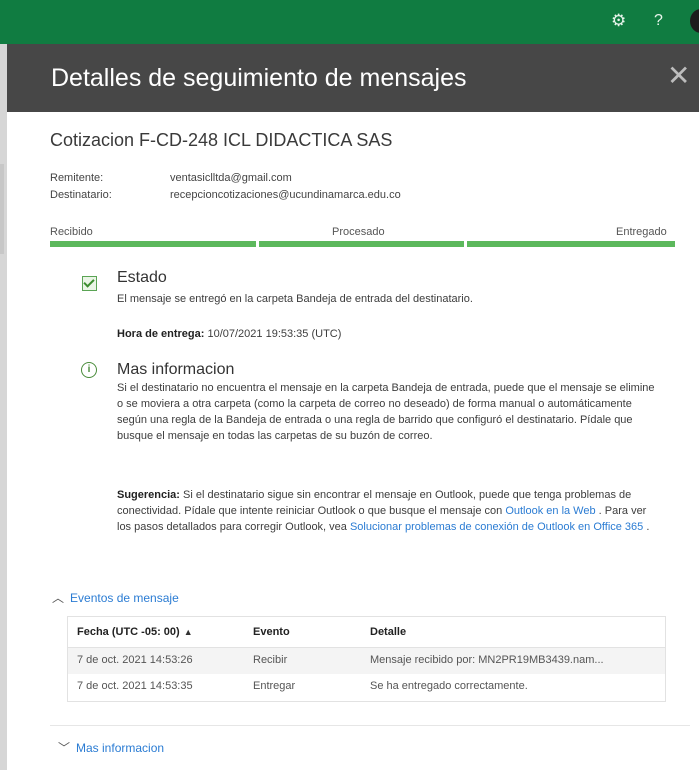  Describe the element at coordinates (231, 178) in the screenshot. I see `sender-value: ventasiclltda@gmail.com` at that location.